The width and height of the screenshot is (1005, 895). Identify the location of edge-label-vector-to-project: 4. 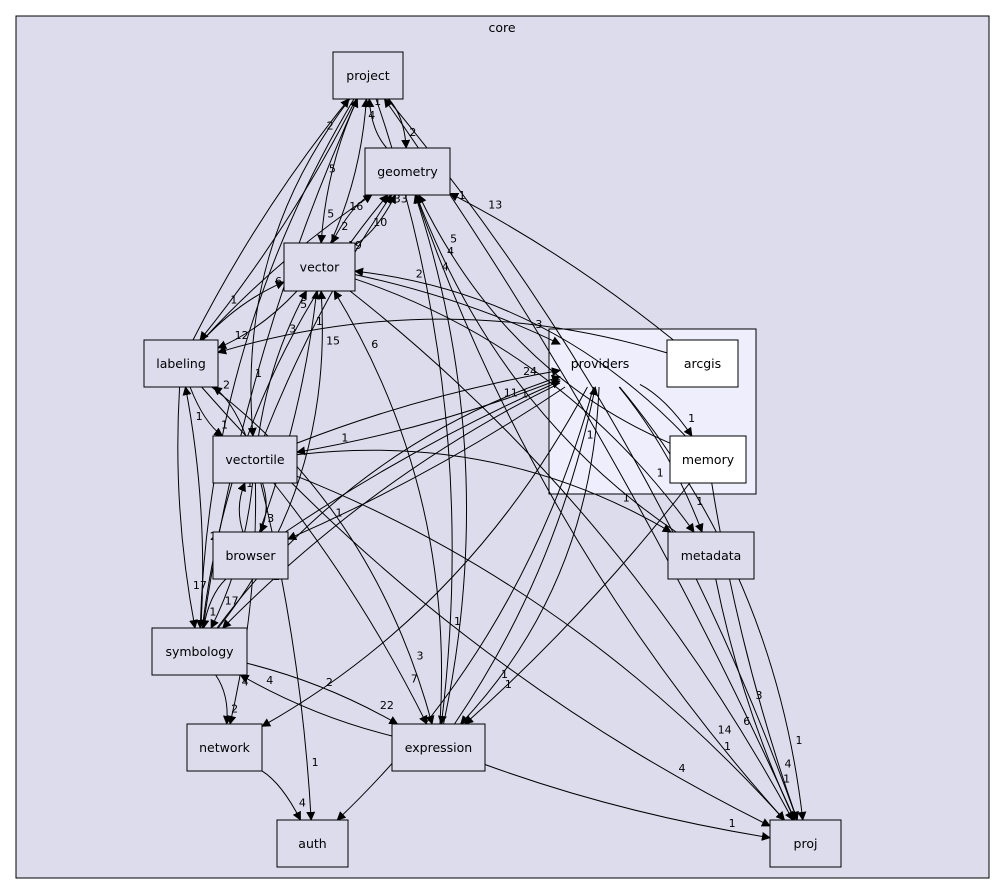
(371, 115).